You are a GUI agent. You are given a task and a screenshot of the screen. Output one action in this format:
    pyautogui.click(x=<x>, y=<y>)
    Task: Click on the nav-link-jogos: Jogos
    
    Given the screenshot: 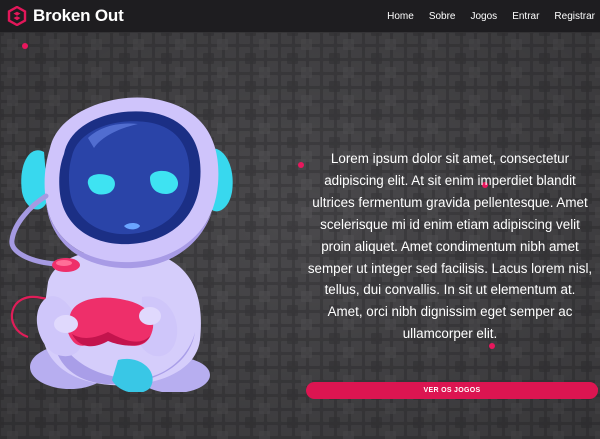 What is the action you would take?
    pyautogui.click(x=484, y=16)
    